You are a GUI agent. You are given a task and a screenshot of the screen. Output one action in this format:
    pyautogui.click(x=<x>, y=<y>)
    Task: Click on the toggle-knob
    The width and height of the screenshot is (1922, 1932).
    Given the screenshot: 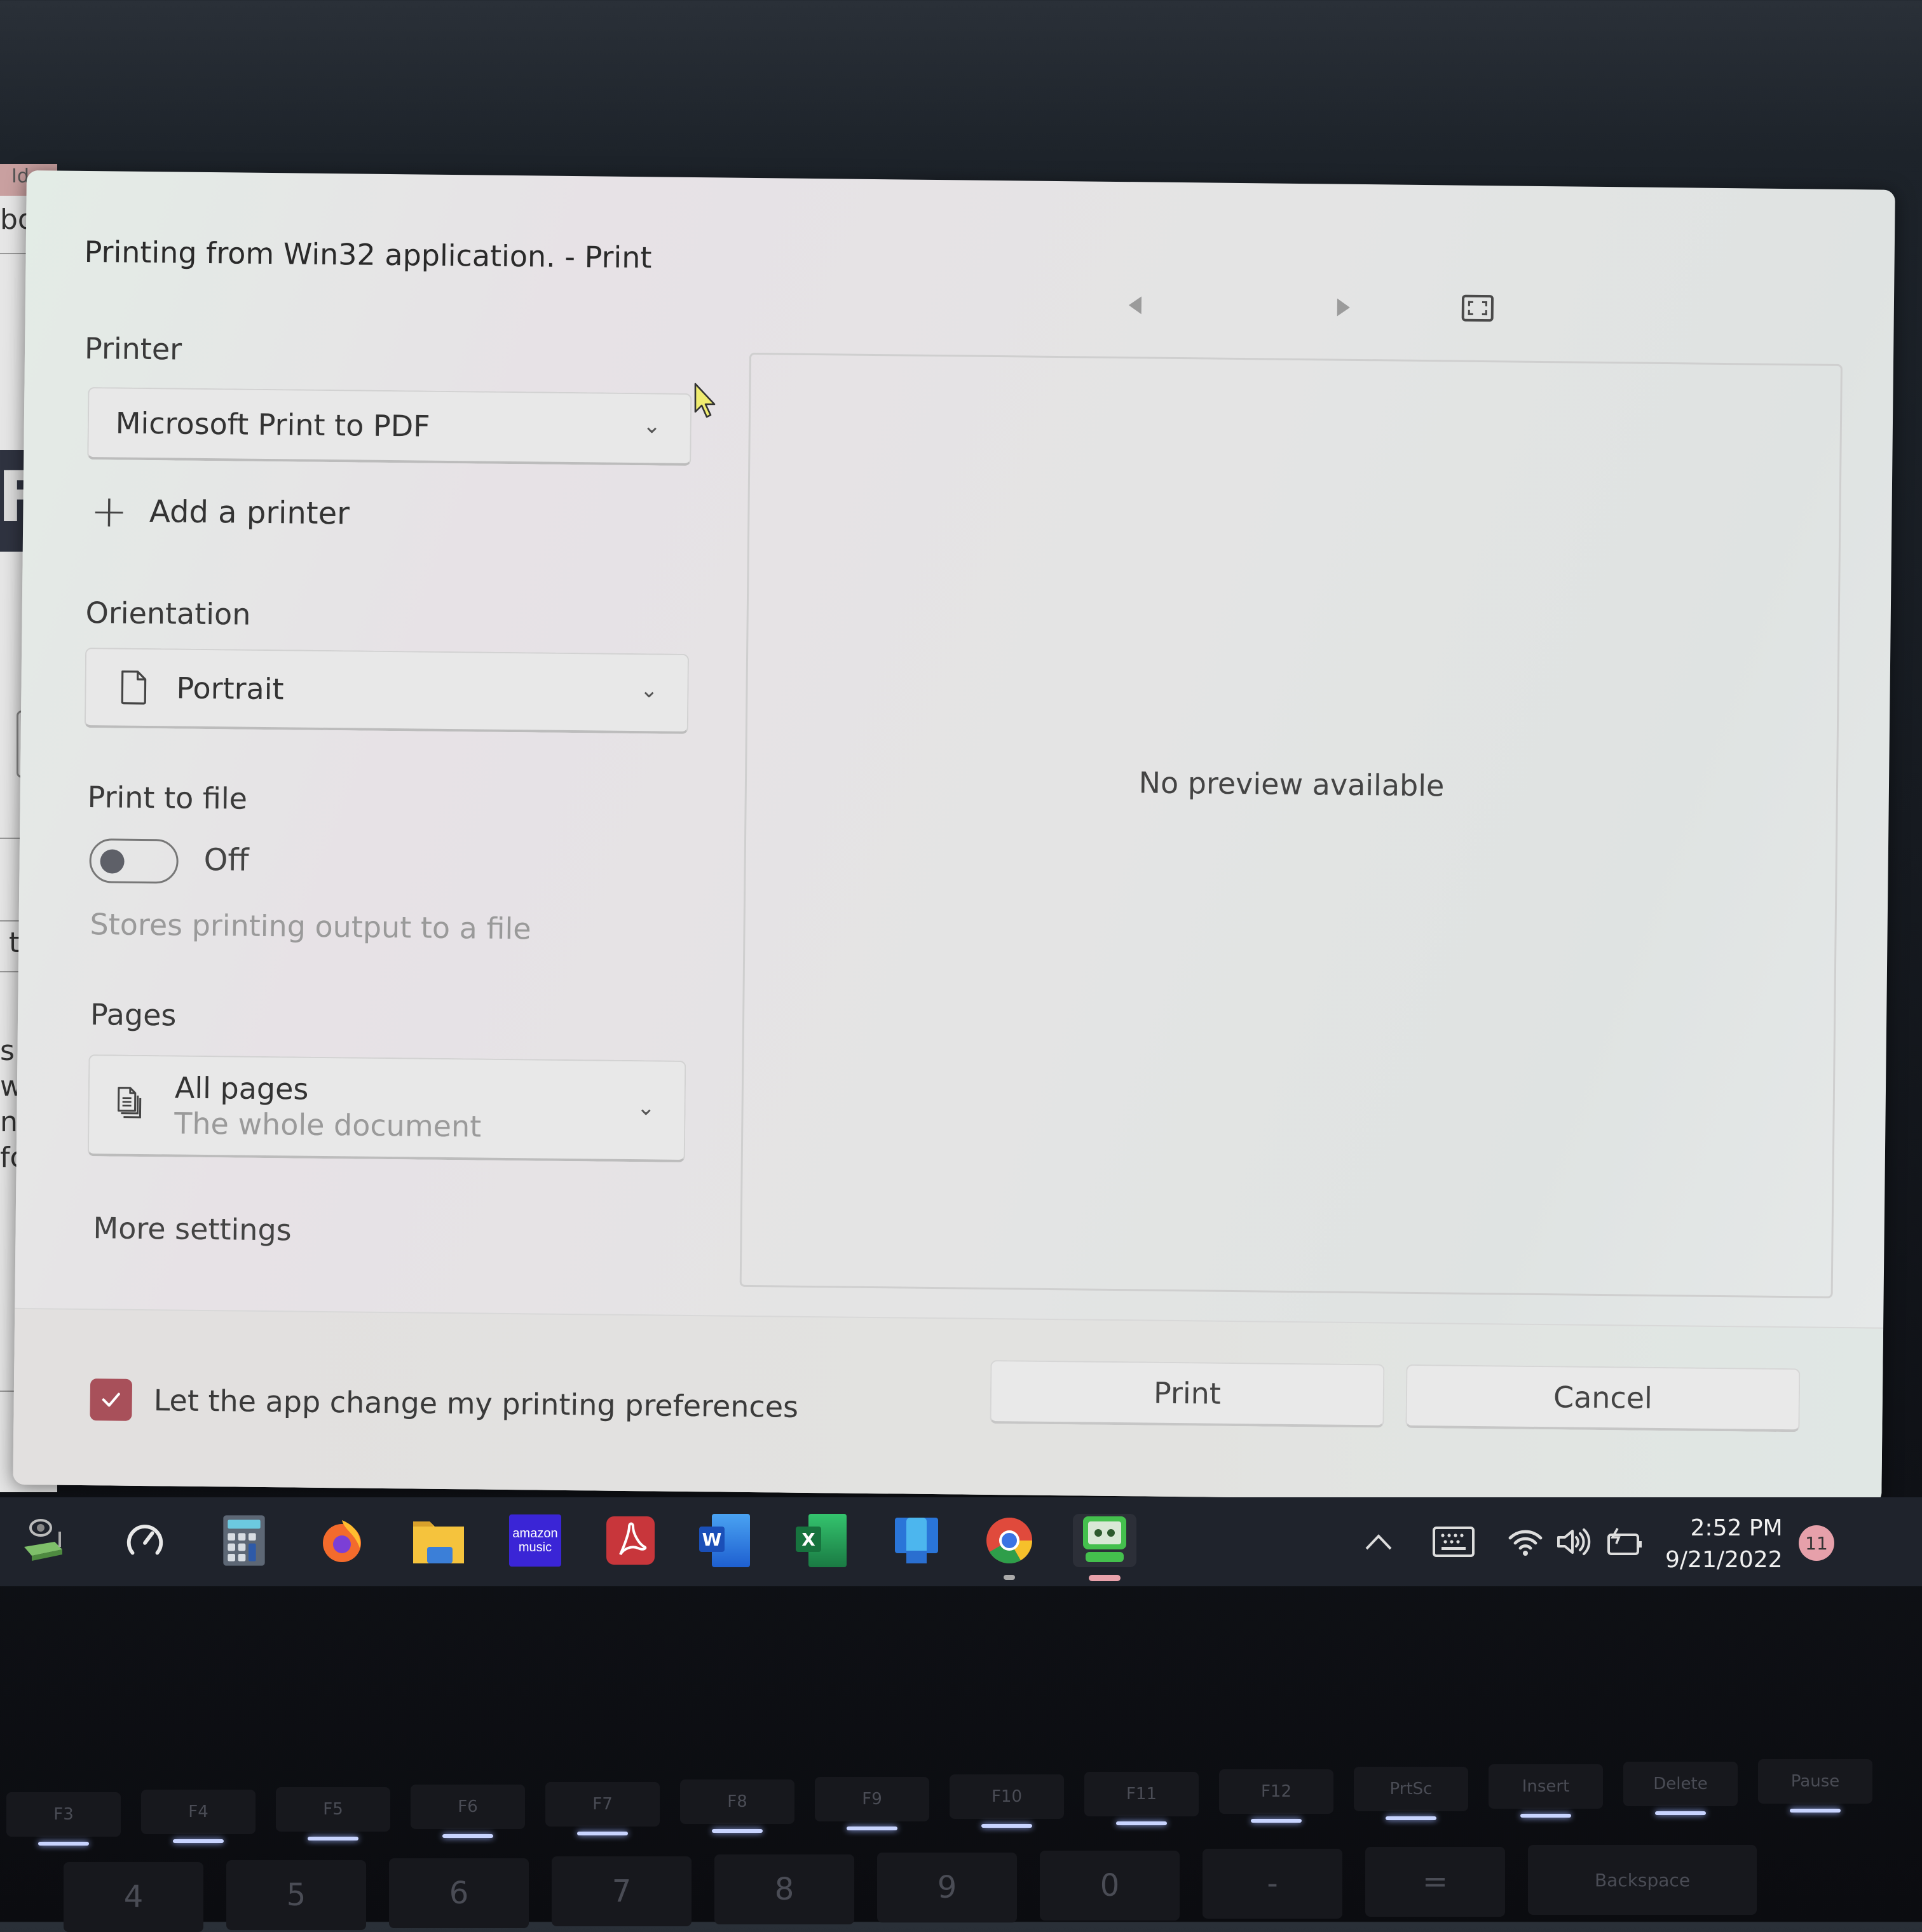 What is the action you would take?
    pyautogui.click(x=112, y=861)
    